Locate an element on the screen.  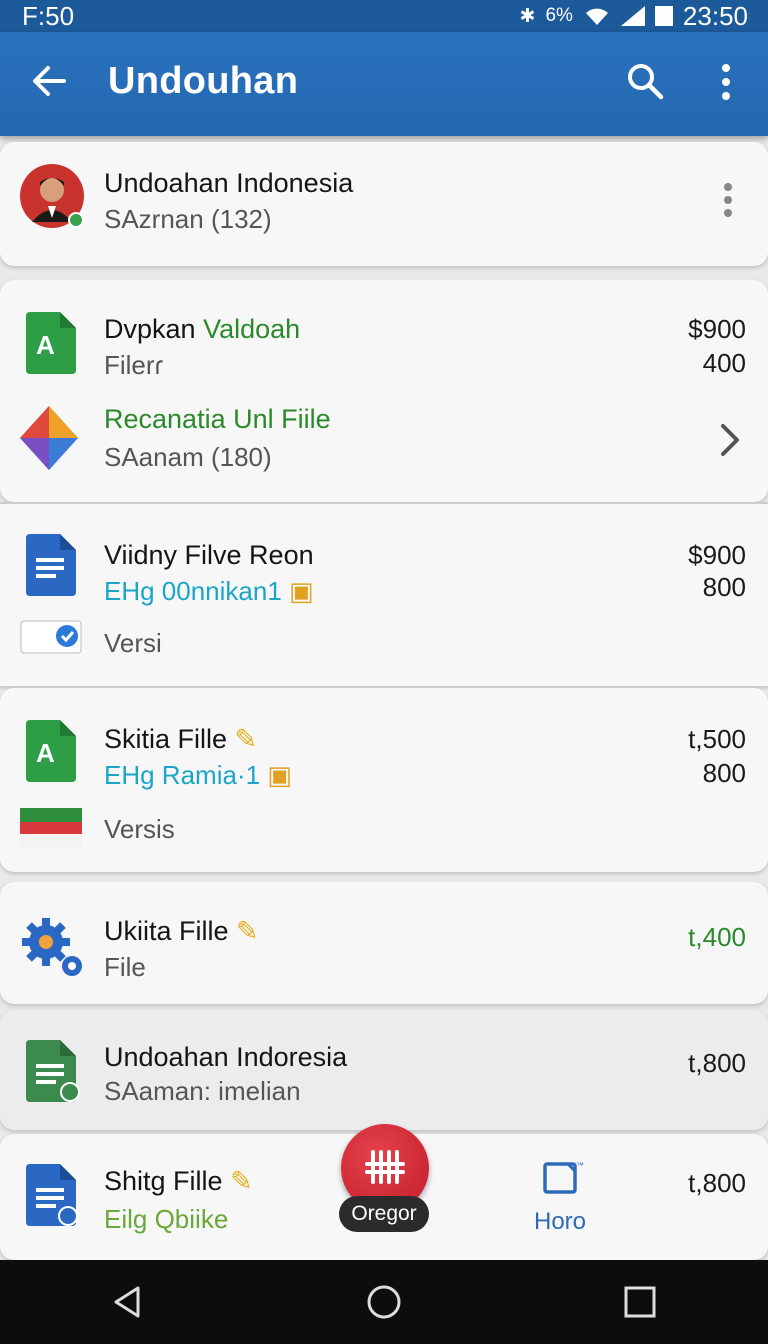
battery-icon is located at coordinates (663, 16).